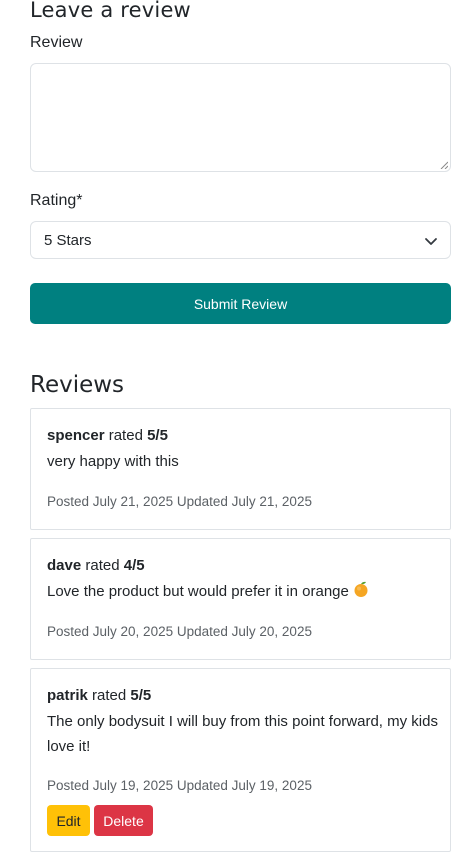  I want to click on resize-handle-icon, so click(444, 165).